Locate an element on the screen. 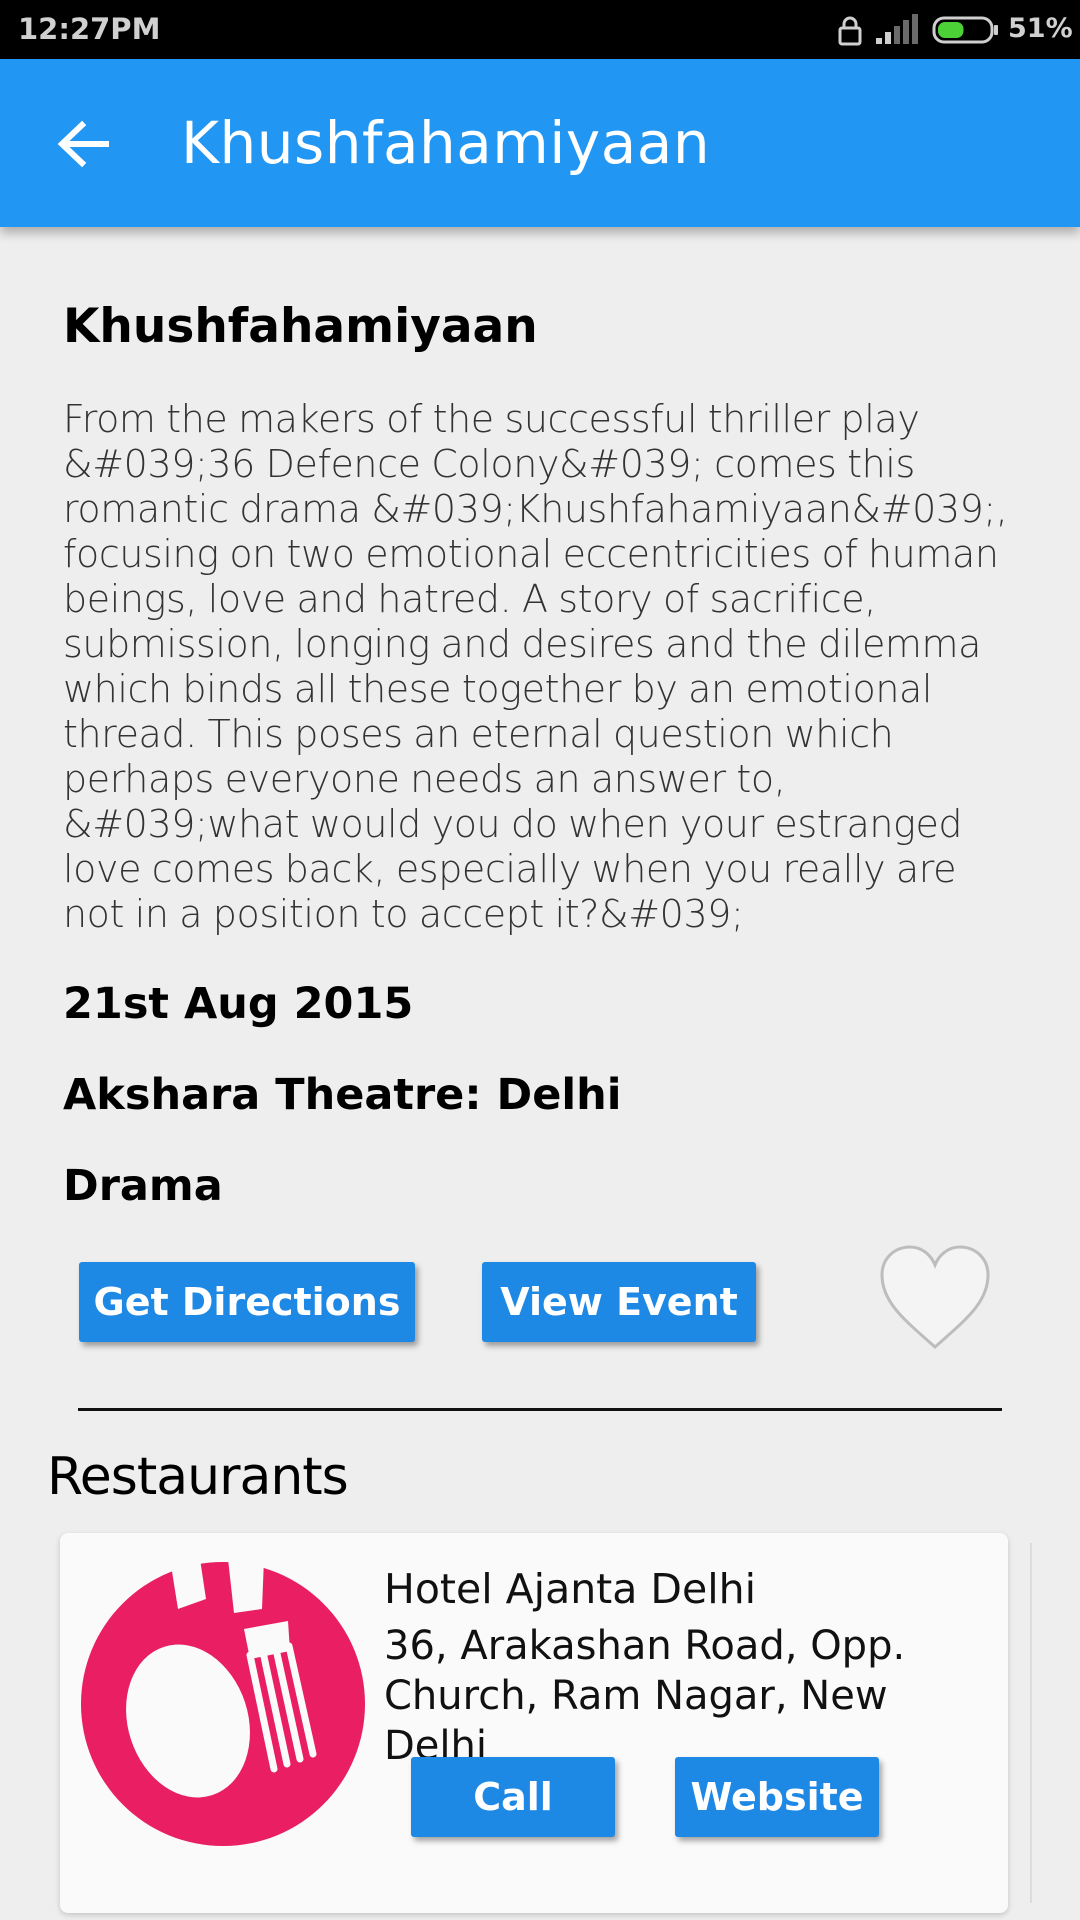 This screenshot has height=1920, width=1080. get-directions-button: Get Directions is located at coordinates (247, 1302).